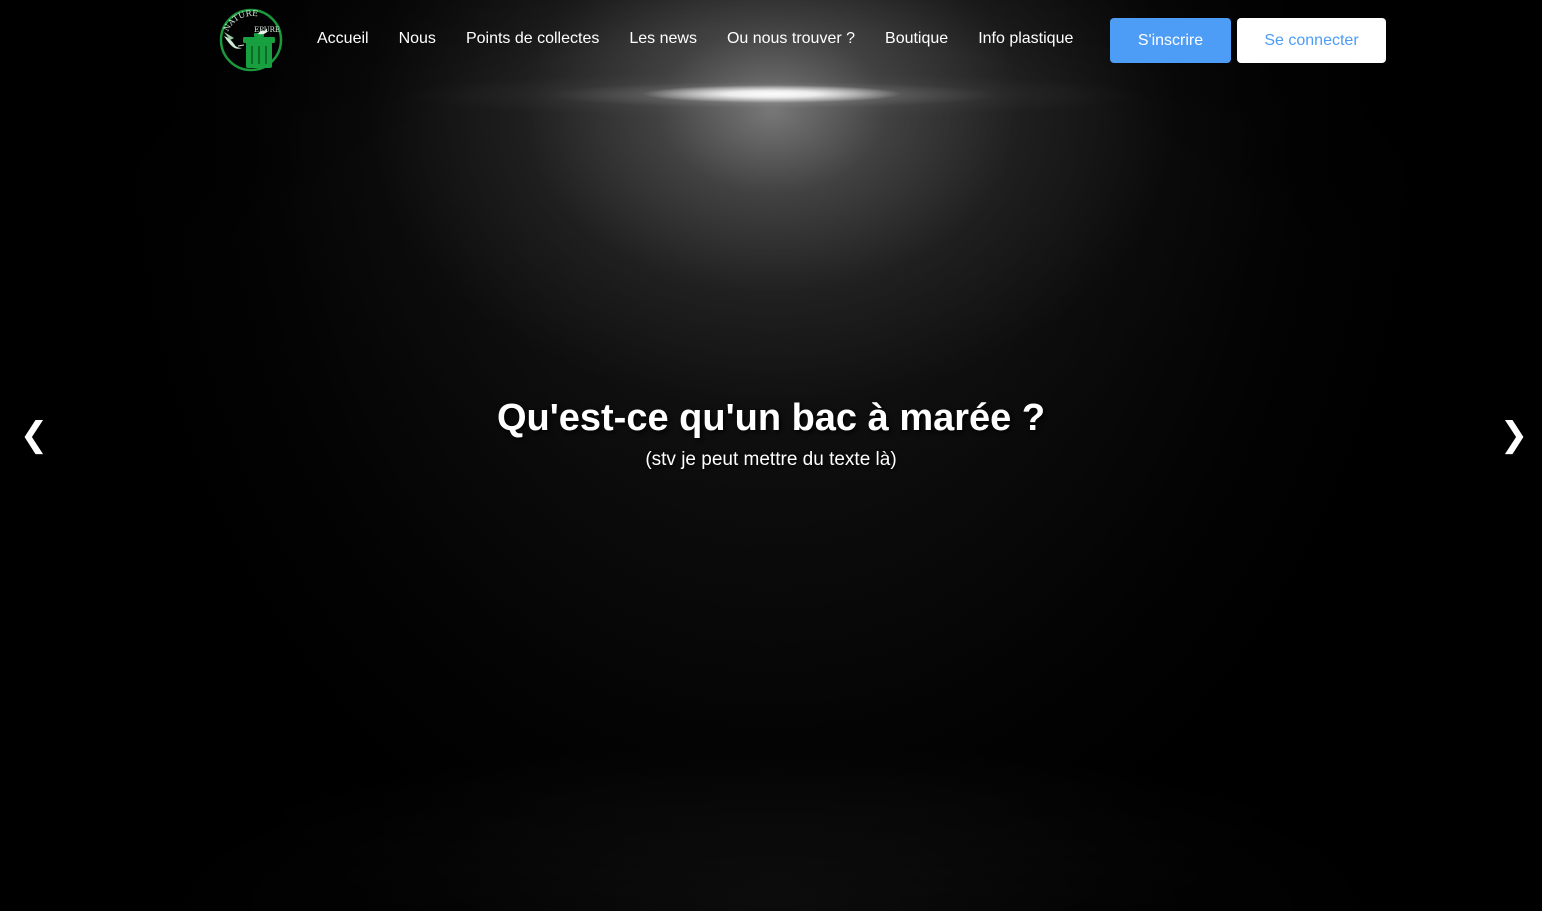  I want to click on nav-item-info-plastique: Info plastique, so click(1025, 39).